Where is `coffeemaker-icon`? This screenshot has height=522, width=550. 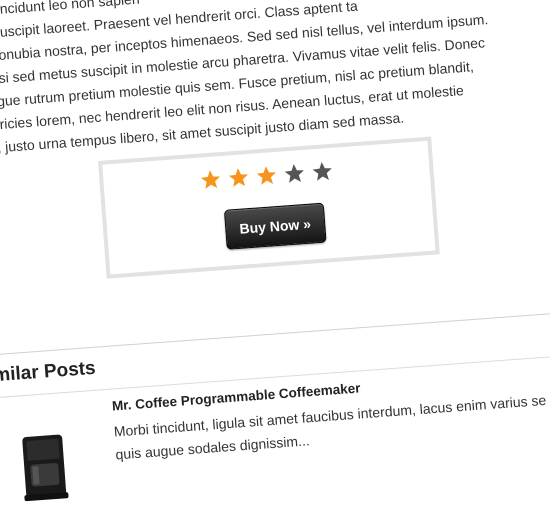 coffeemaker-icon is located at coordinates (45, 468).